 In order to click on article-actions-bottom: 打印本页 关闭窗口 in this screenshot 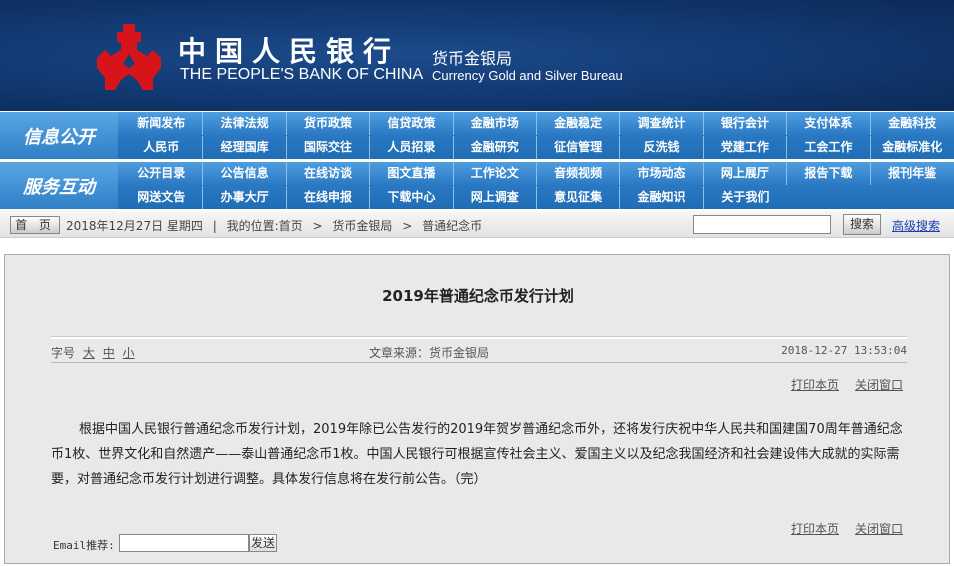, I will do `click(839, 528)`.